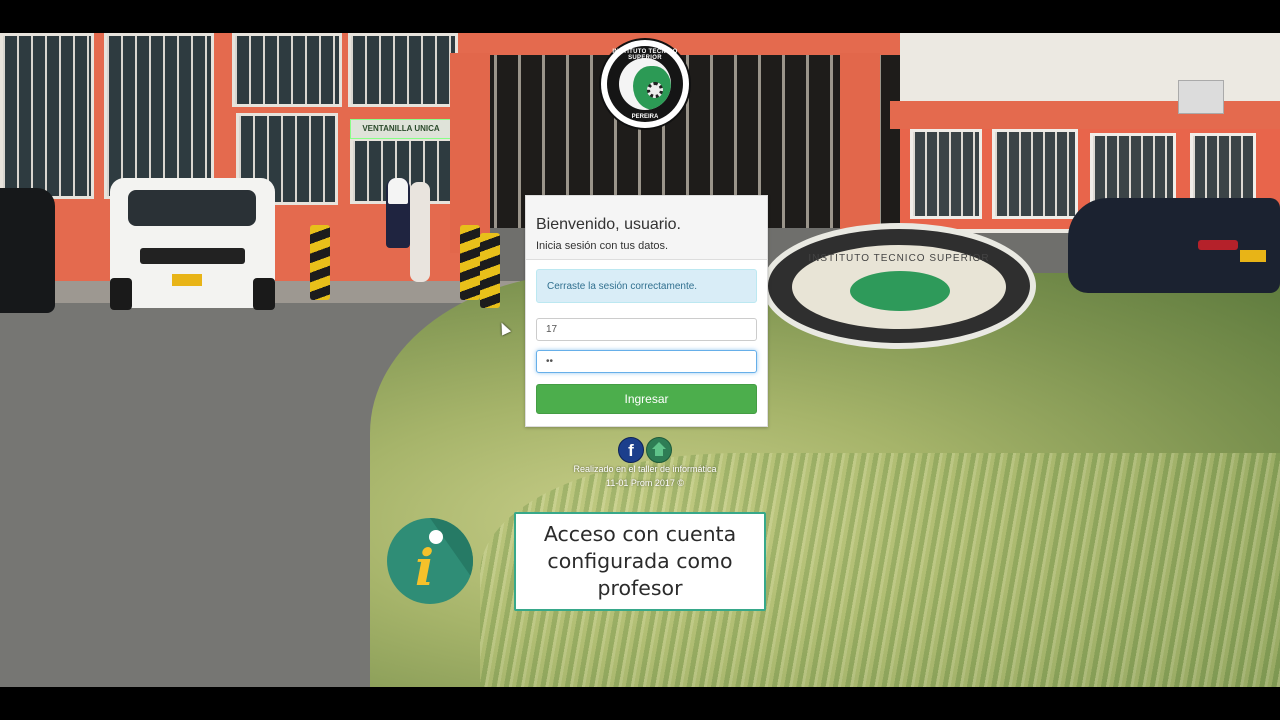  What do you see at coordinates (655, 90) in the screenshot?
I see `gear-icon` at bounding box center [655, 90].